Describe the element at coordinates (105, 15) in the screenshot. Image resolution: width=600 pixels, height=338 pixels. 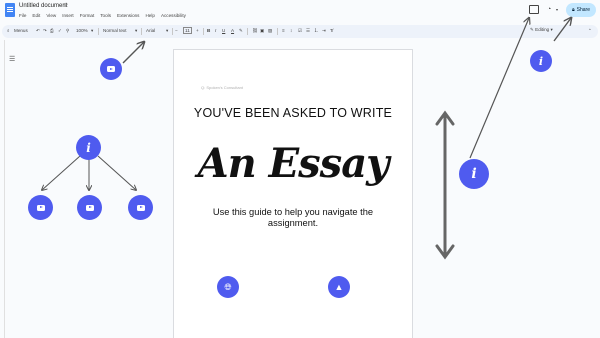
I see `menu-tools: Tools` at that location.